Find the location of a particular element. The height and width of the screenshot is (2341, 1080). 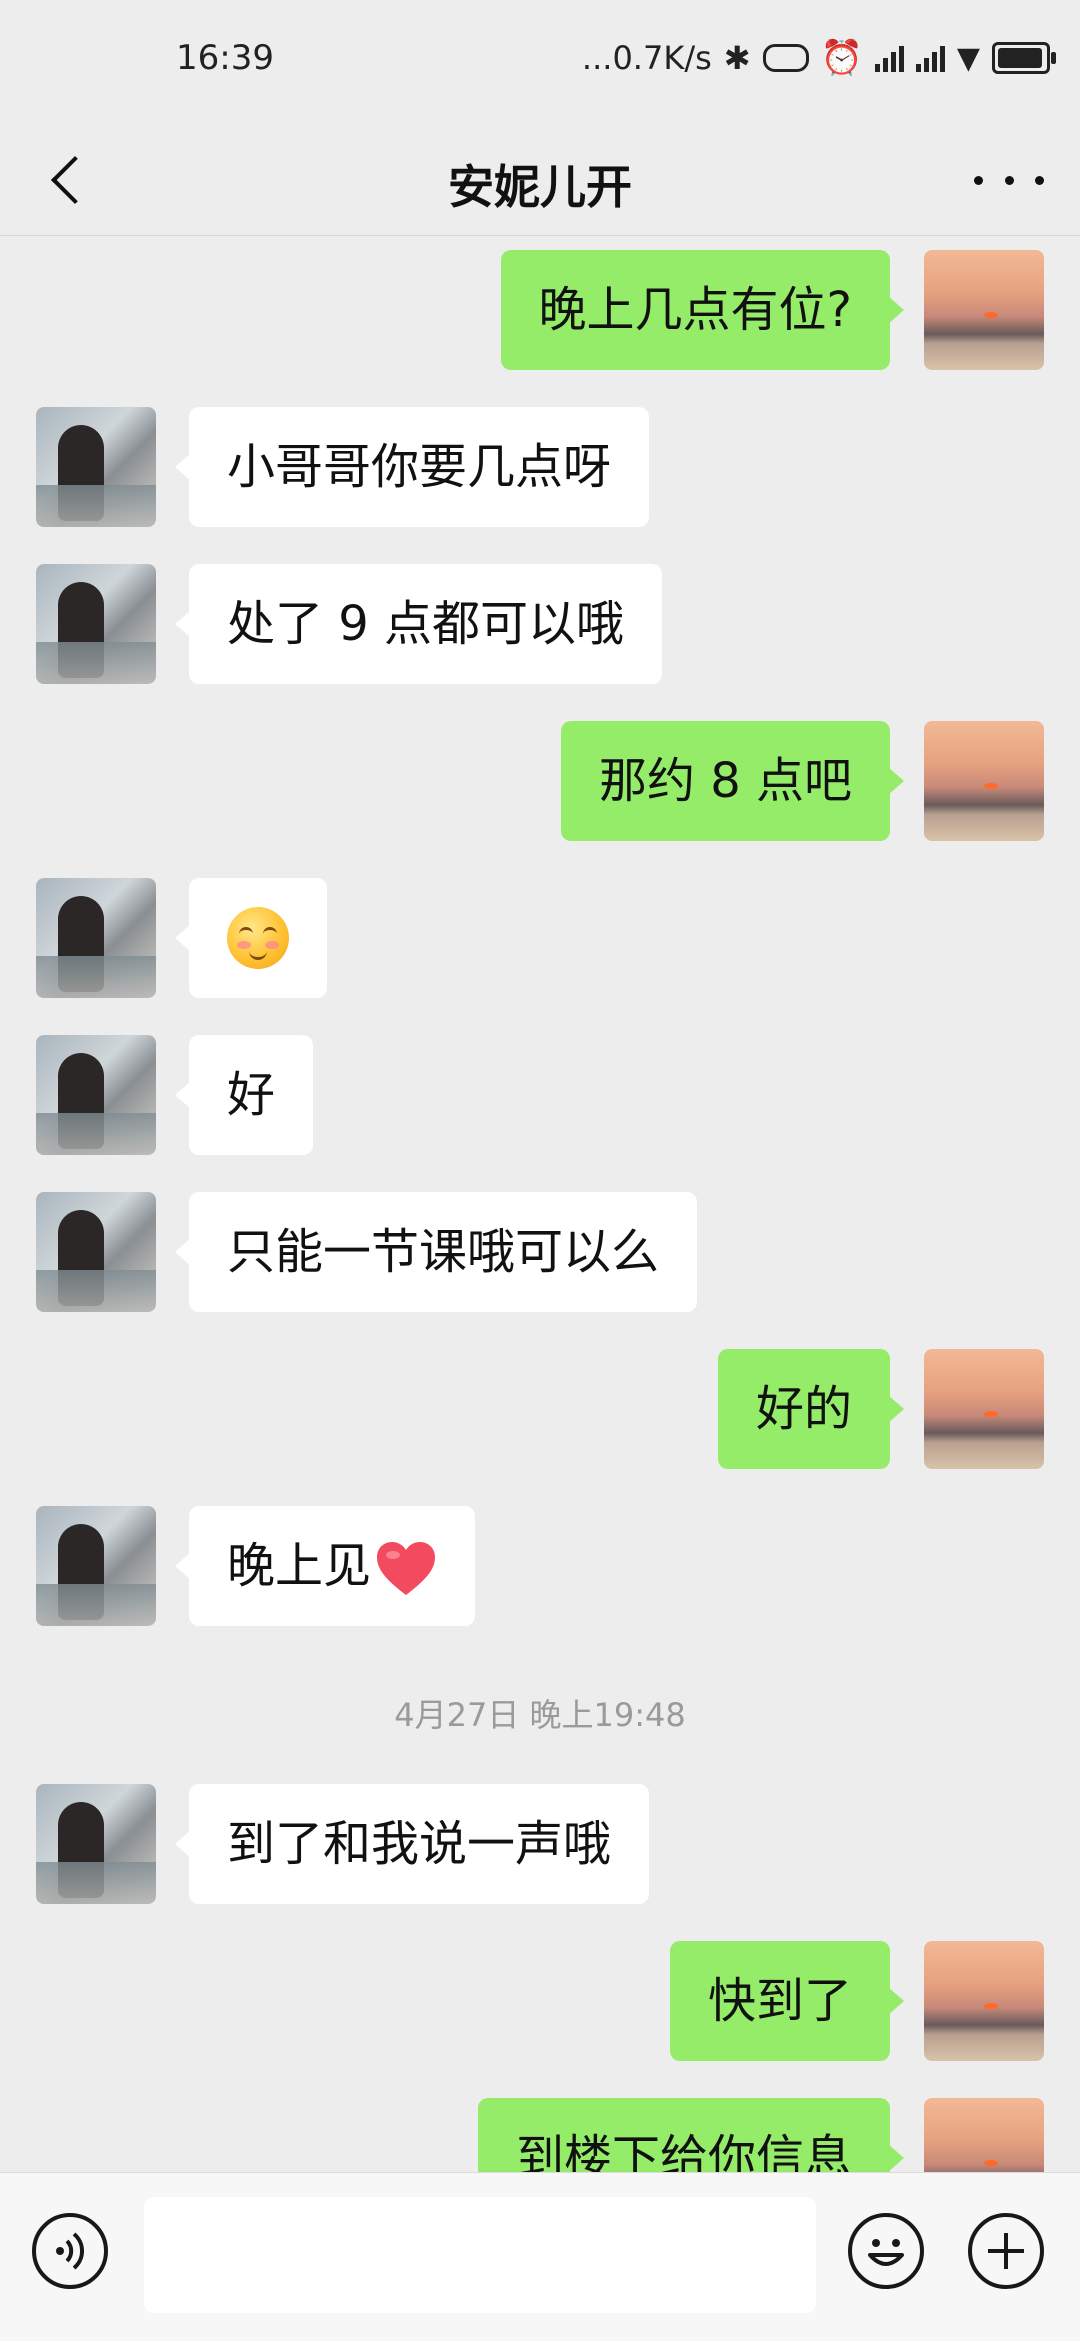

message-row: 到楼下给你信息 is located at coordinates (540, 2135).